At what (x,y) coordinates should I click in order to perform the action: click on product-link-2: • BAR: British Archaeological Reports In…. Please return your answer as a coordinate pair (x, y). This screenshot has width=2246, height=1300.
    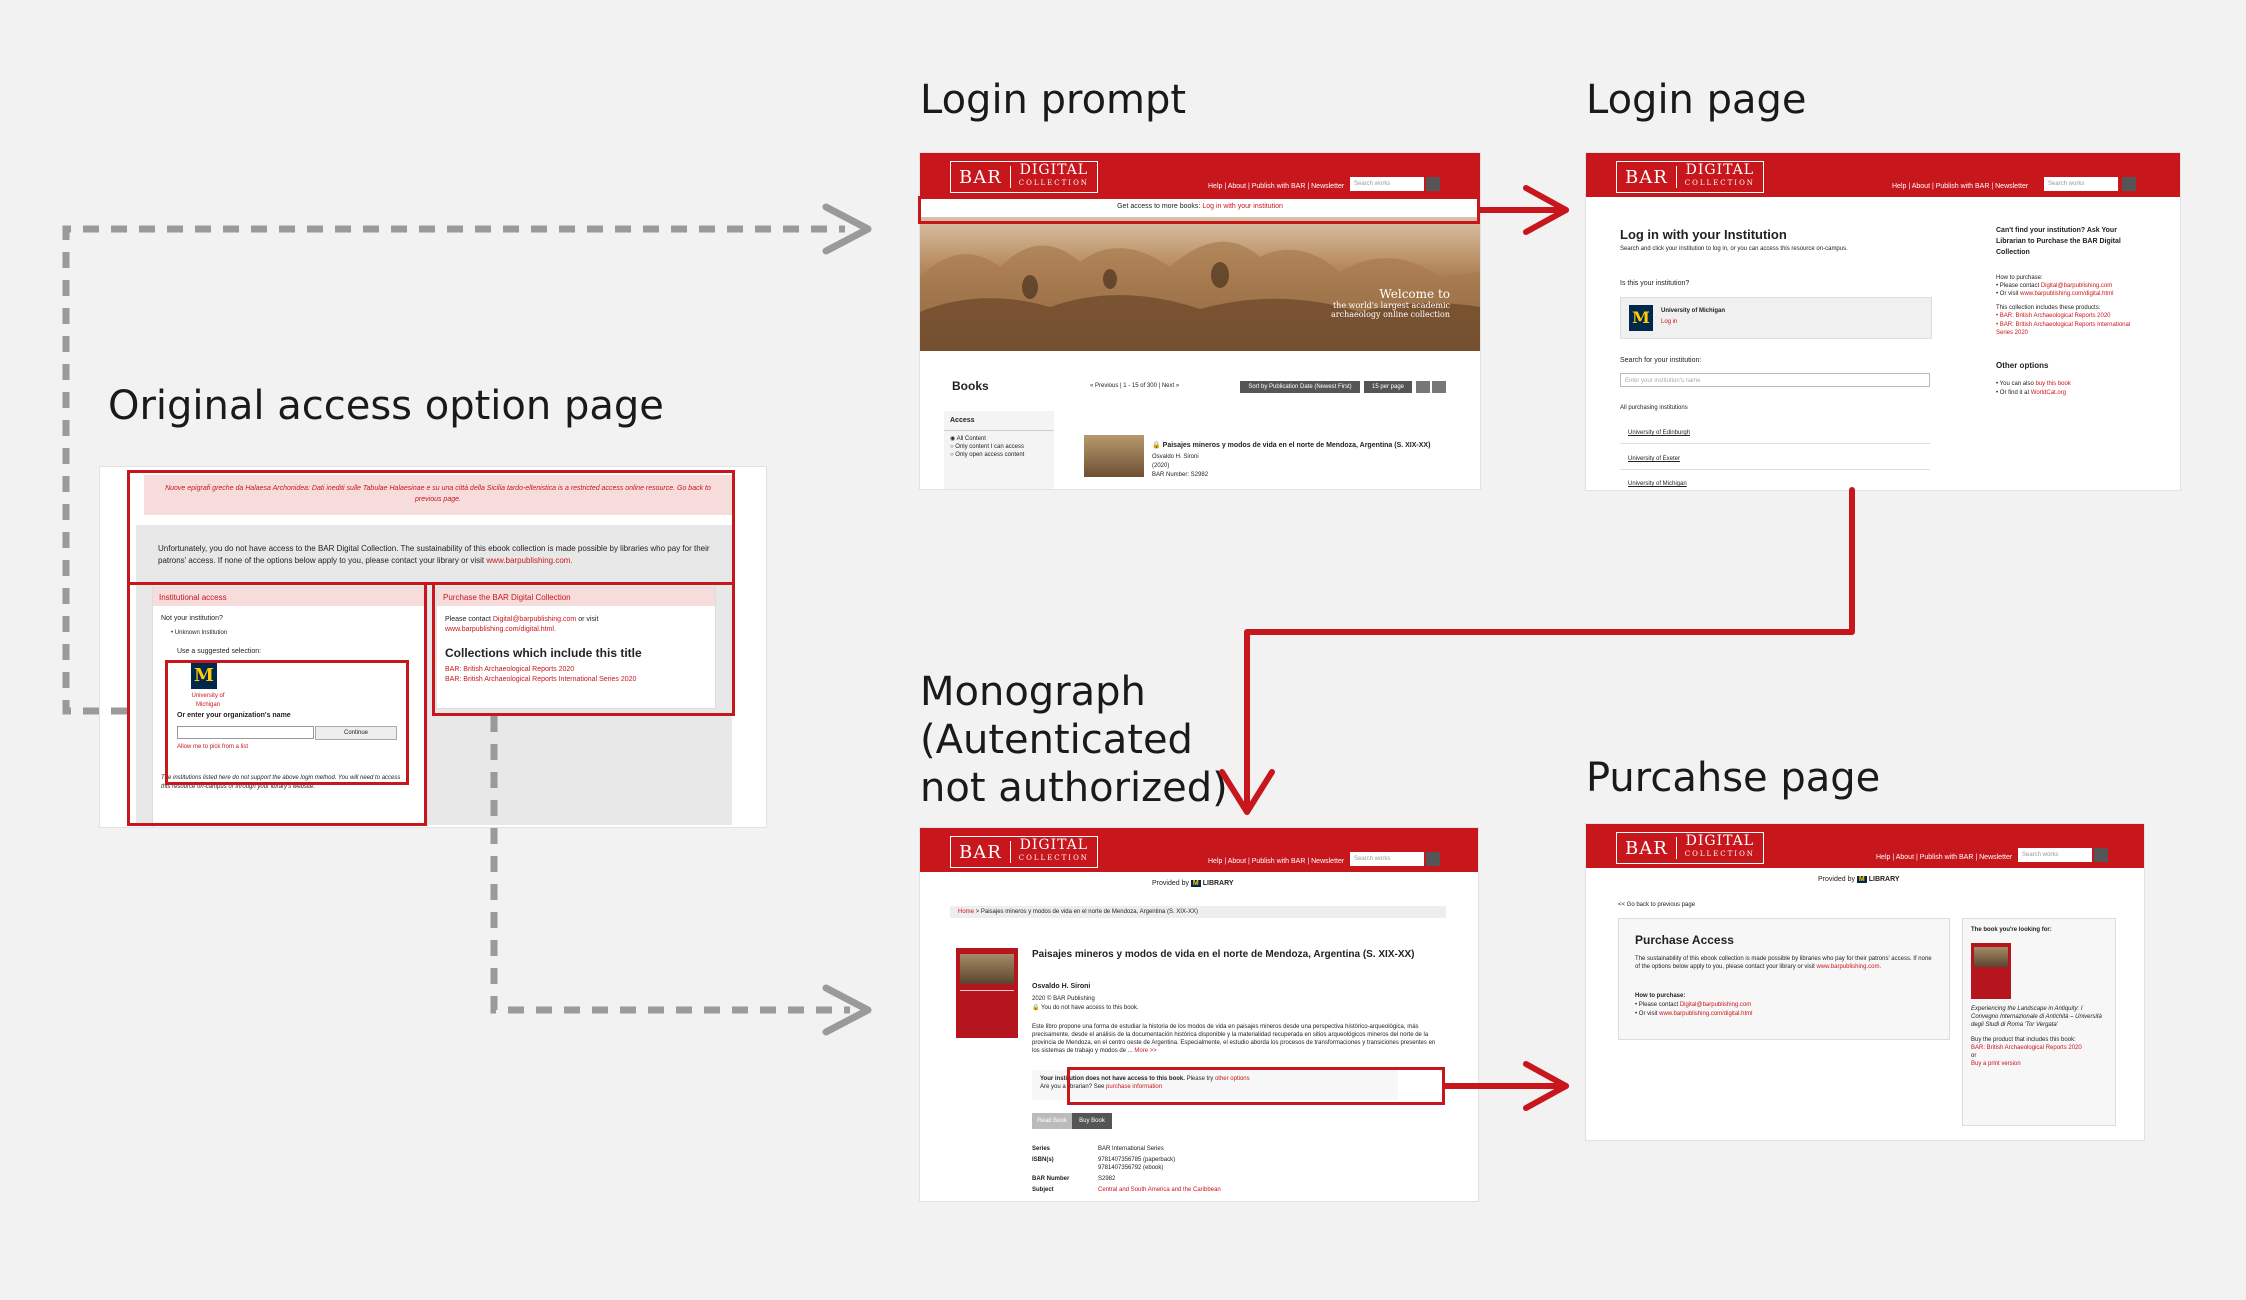
    Looking at the image, I should click on (2066, 329).